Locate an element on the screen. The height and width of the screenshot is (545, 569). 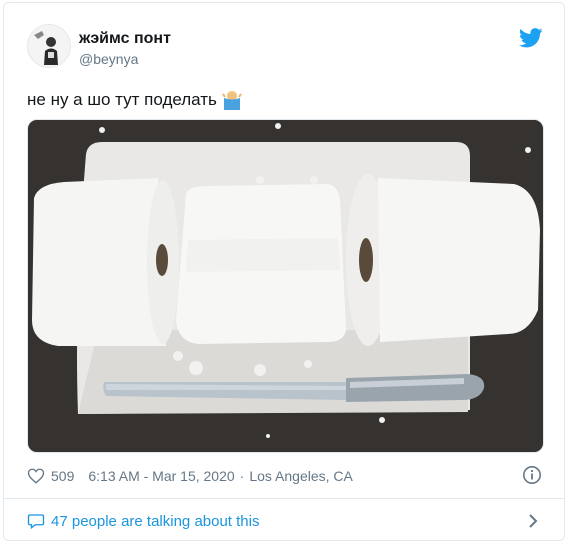
divider is located at coordinates (284, 498).